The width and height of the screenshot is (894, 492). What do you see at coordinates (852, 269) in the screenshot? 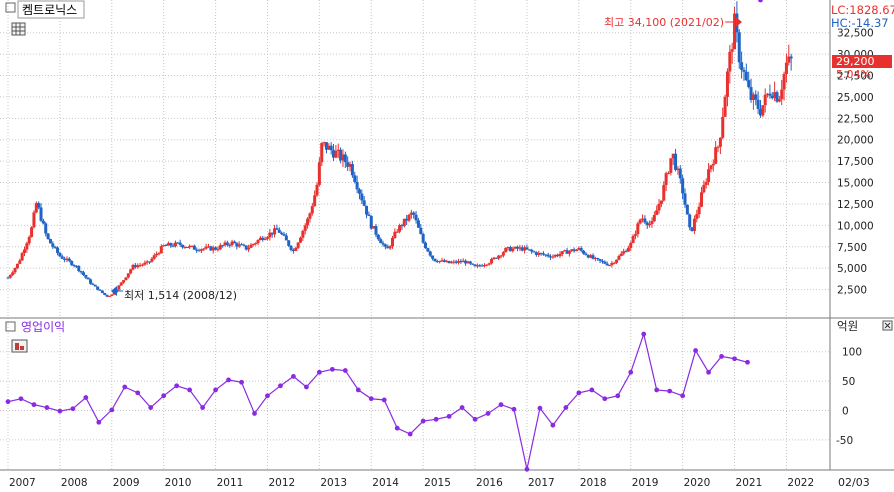
I see `price-tick-label: 5,000` at bounding box center [852, 269].